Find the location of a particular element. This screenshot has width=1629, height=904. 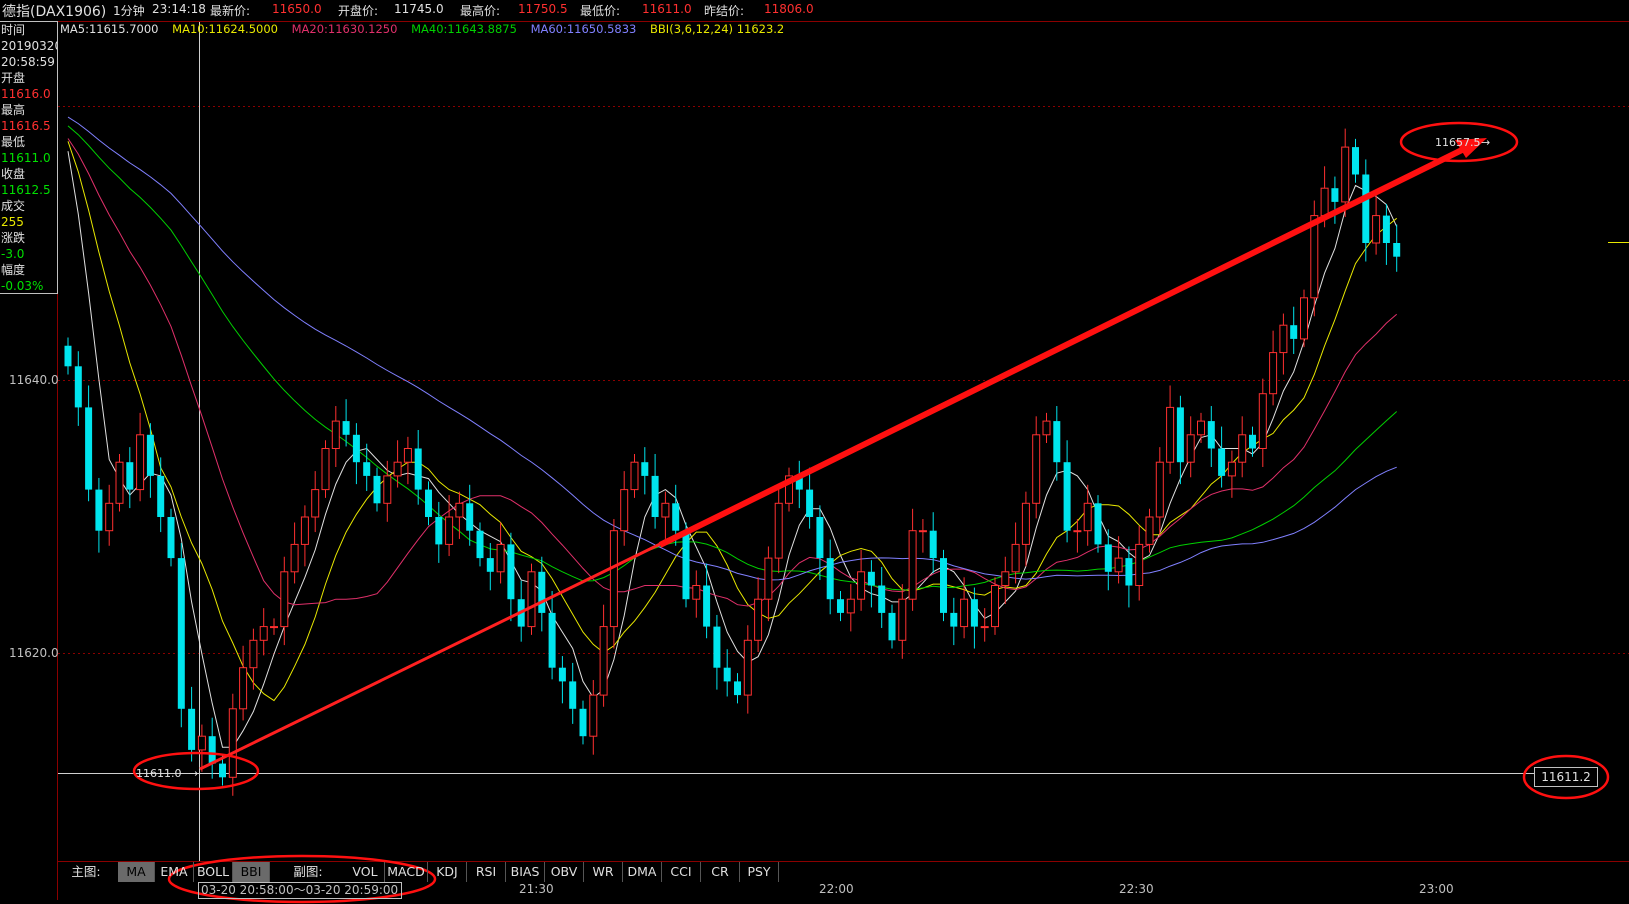

tab-bias: BIAS is located at coordinates (525, 872).